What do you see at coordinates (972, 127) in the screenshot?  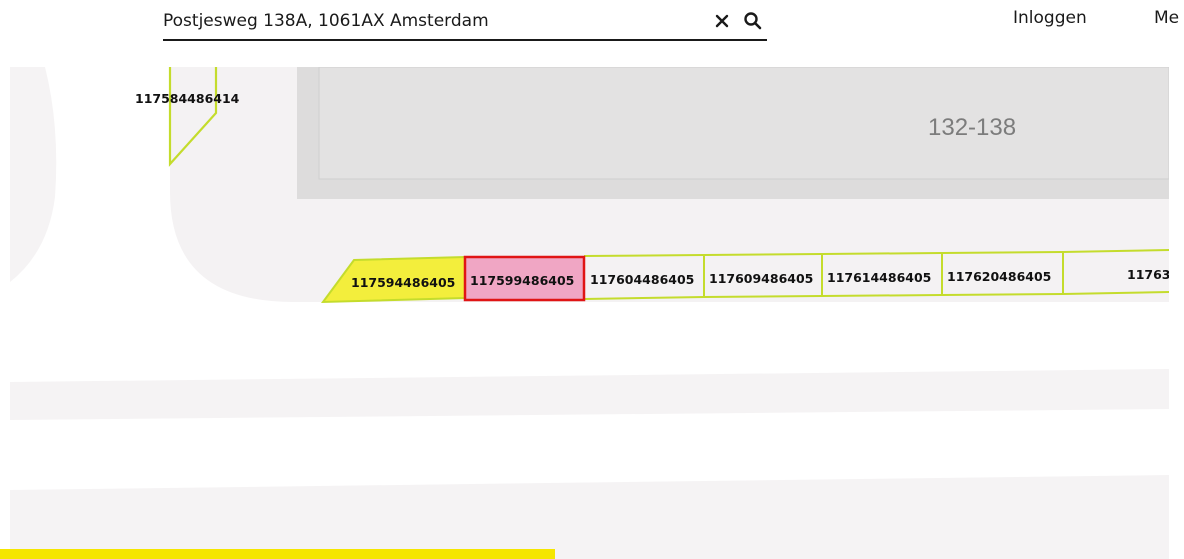 I see `building-number-label: 132-138` at bounding box center [972, 127].